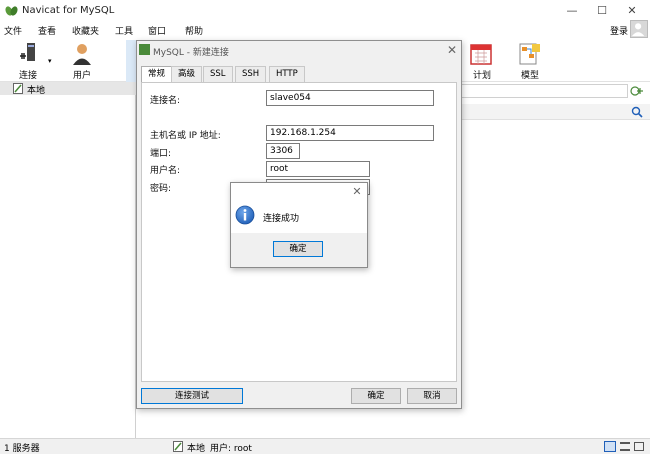 Image resolution: width=650 pixels, height=454 pixels. Describe the element at coordinates (144, 49) in the screenshot. I see `mysql-connection-icon` at that location.